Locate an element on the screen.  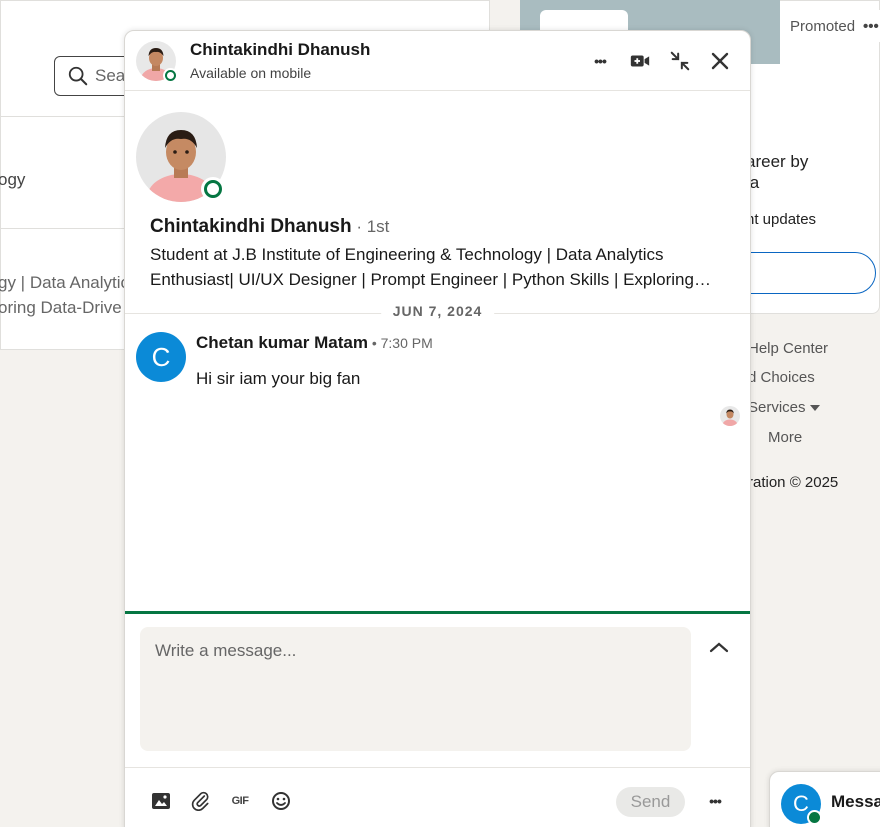
attach-file-button is located at coordinates (201, 801).